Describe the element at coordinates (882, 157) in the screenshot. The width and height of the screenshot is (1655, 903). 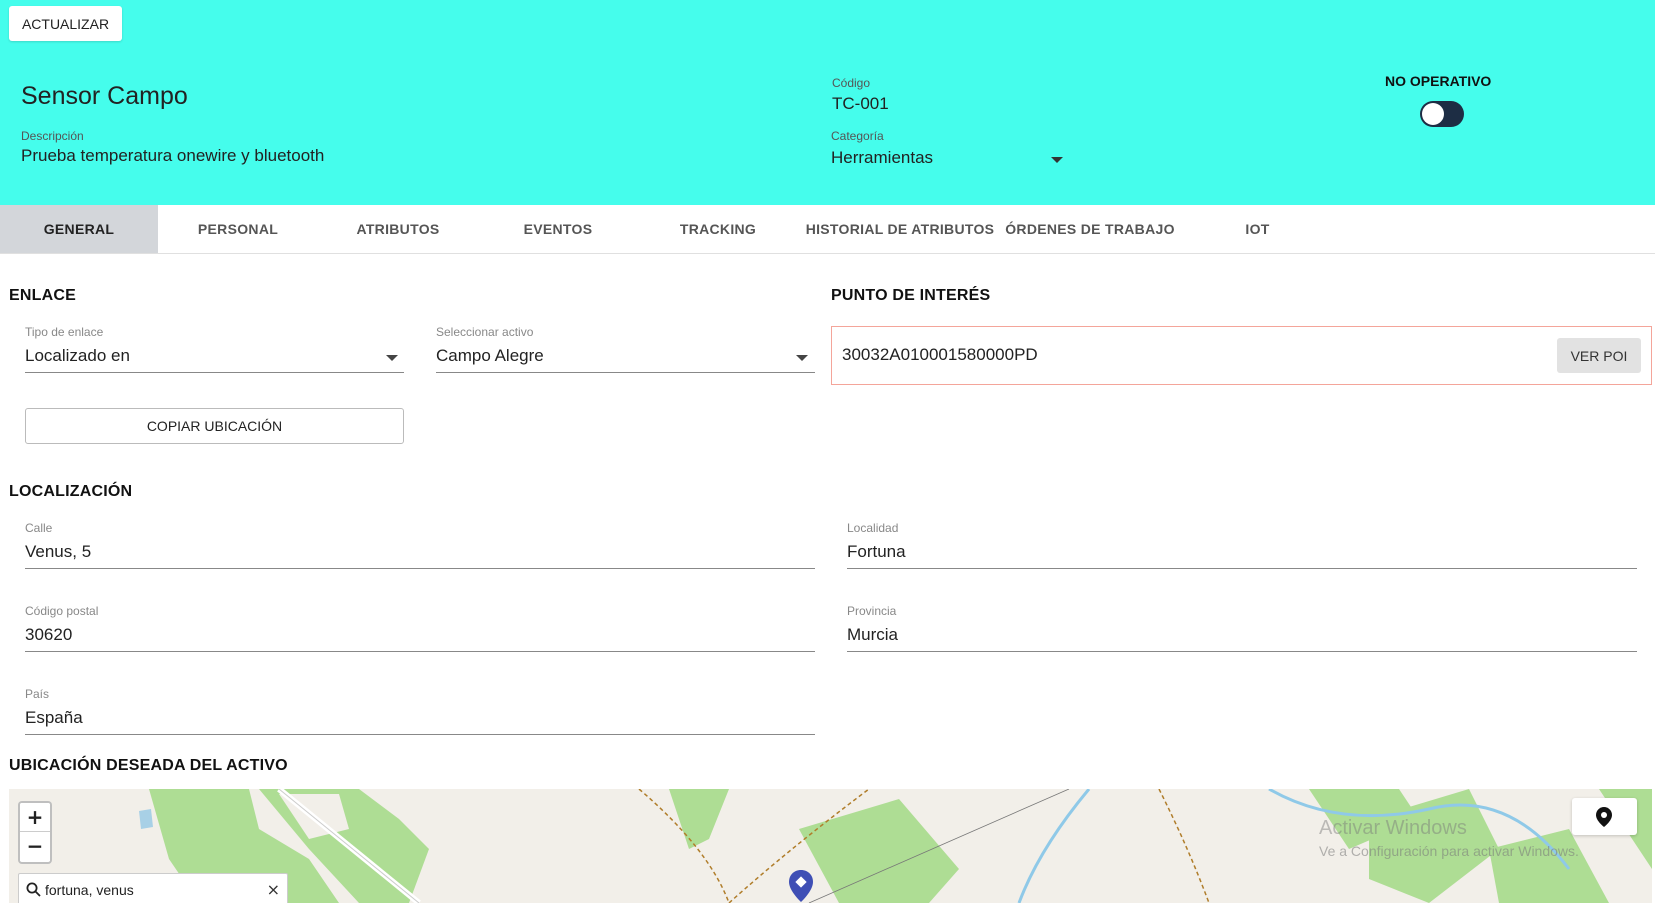
I see `category-value: Herramientas` at that location.